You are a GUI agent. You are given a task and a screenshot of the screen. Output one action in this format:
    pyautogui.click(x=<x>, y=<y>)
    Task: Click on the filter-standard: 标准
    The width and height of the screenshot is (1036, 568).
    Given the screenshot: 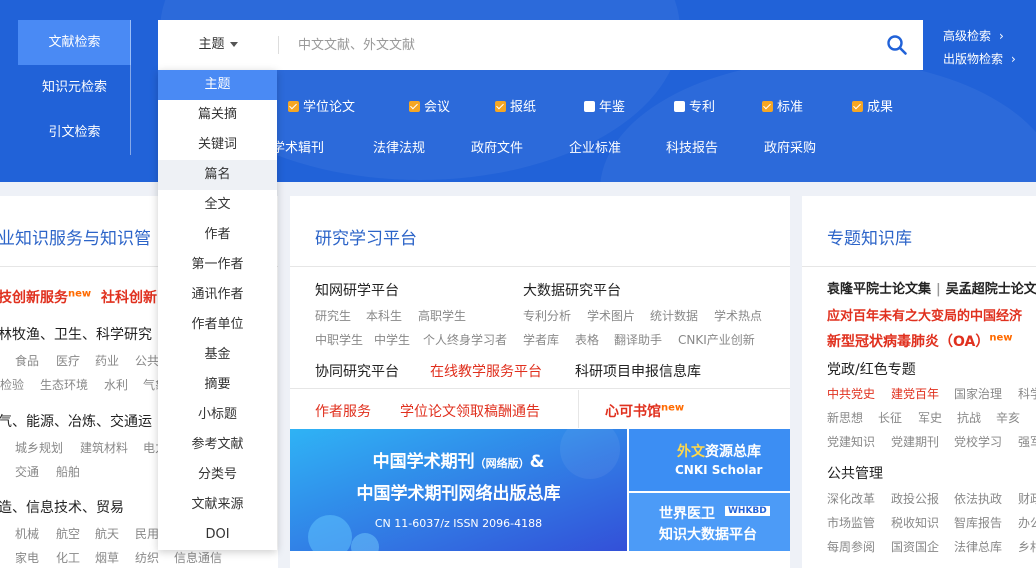 What is the action you would take?
    pyautogui.click(x=782, y=105)
    